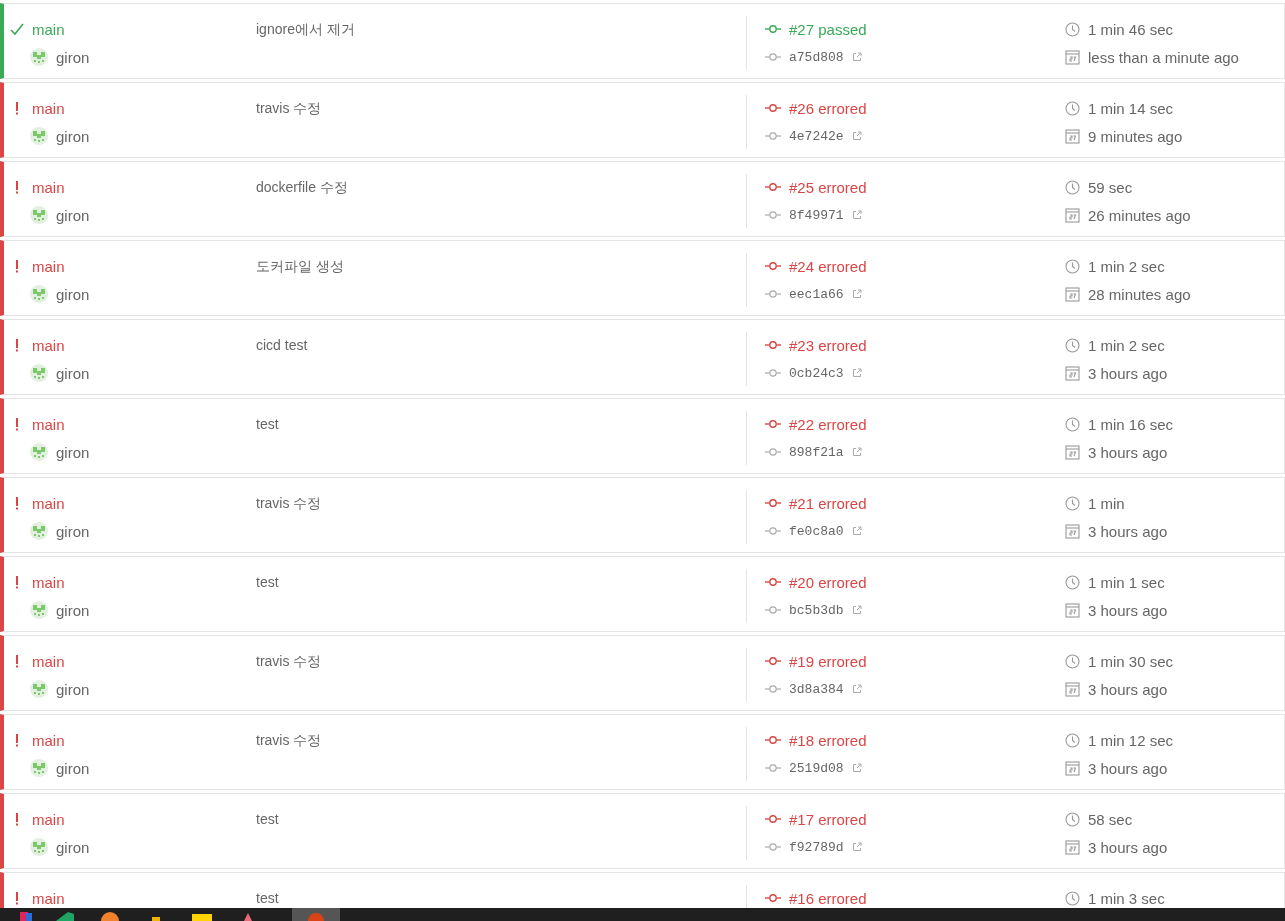 The width and height of the screenshot is (1285, 921). I want to click on build-card: main giron test #20 errored bc5b3db 1 min 1 sec 3 hours ago, so click(642, 594).